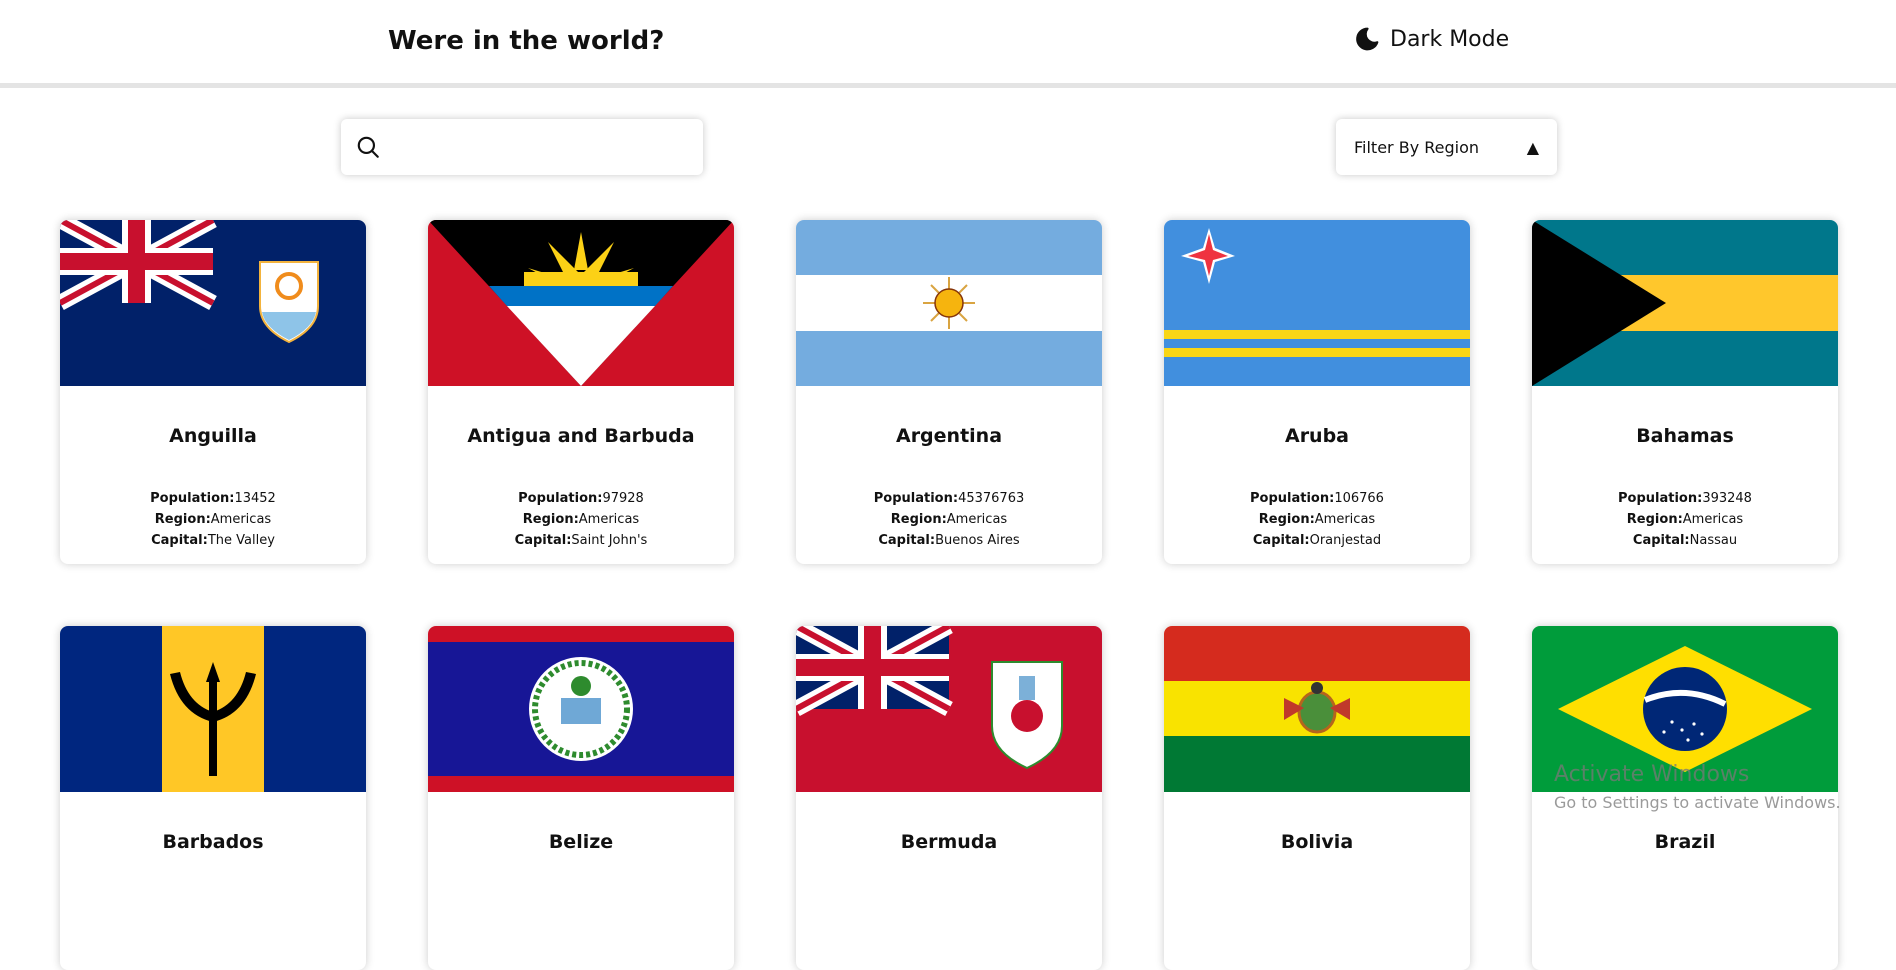 The height and width of the screenshot is (970, 1896). What do you see at coordinates (991, 498) in the screenshot?
I see `population-value: 45376763` at bounding box center [991, 498].